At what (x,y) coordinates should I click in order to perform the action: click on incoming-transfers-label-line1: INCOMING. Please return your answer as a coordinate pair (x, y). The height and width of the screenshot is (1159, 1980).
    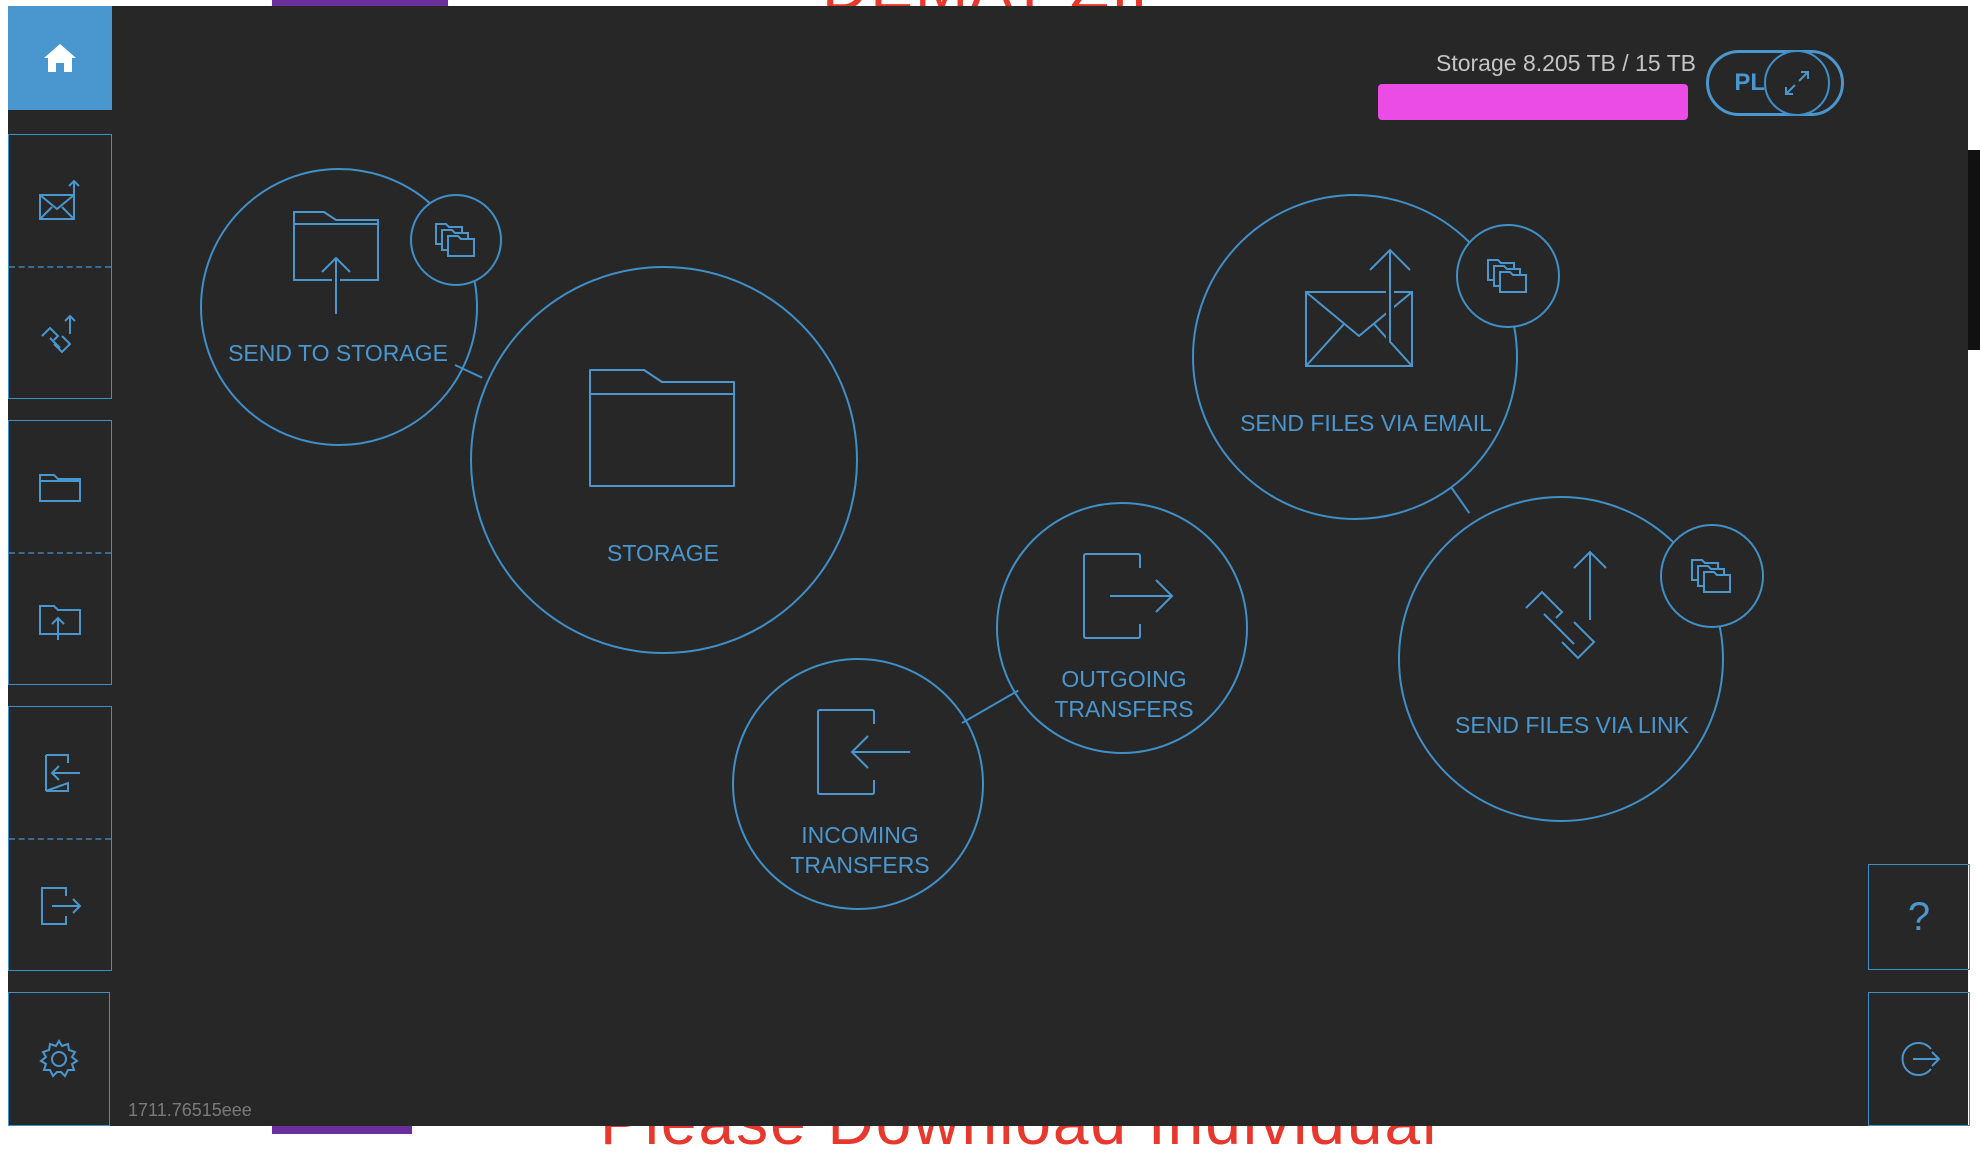
    Looking at the image, I should click on (860, 835).